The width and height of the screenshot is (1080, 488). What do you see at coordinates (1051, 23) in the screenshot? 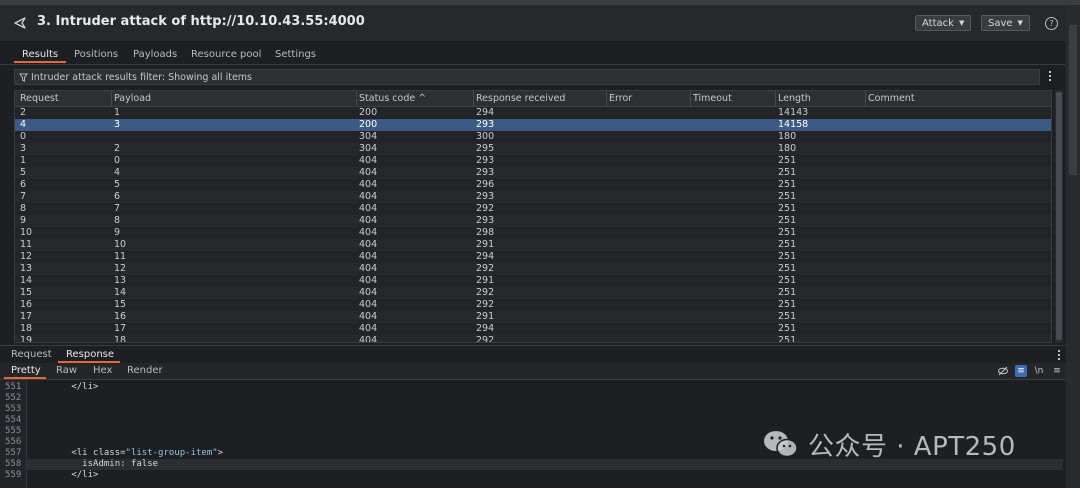
I see `help-icon: ?` at bounding box center [1051, 23].